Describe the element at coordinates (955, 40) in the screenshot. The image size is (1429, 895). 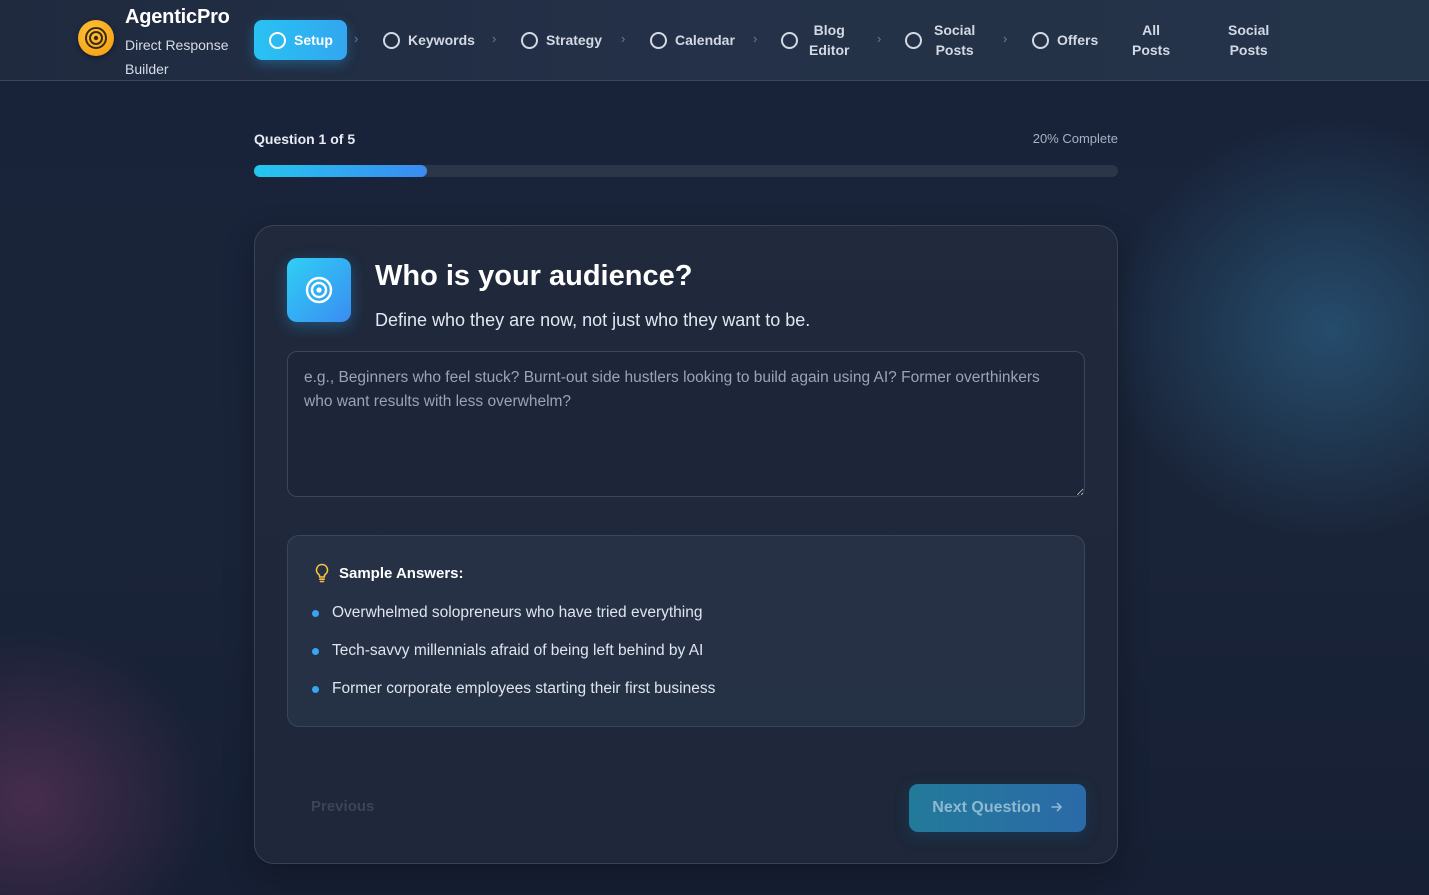
I see `nav-step-label: Social Posts` at that location.